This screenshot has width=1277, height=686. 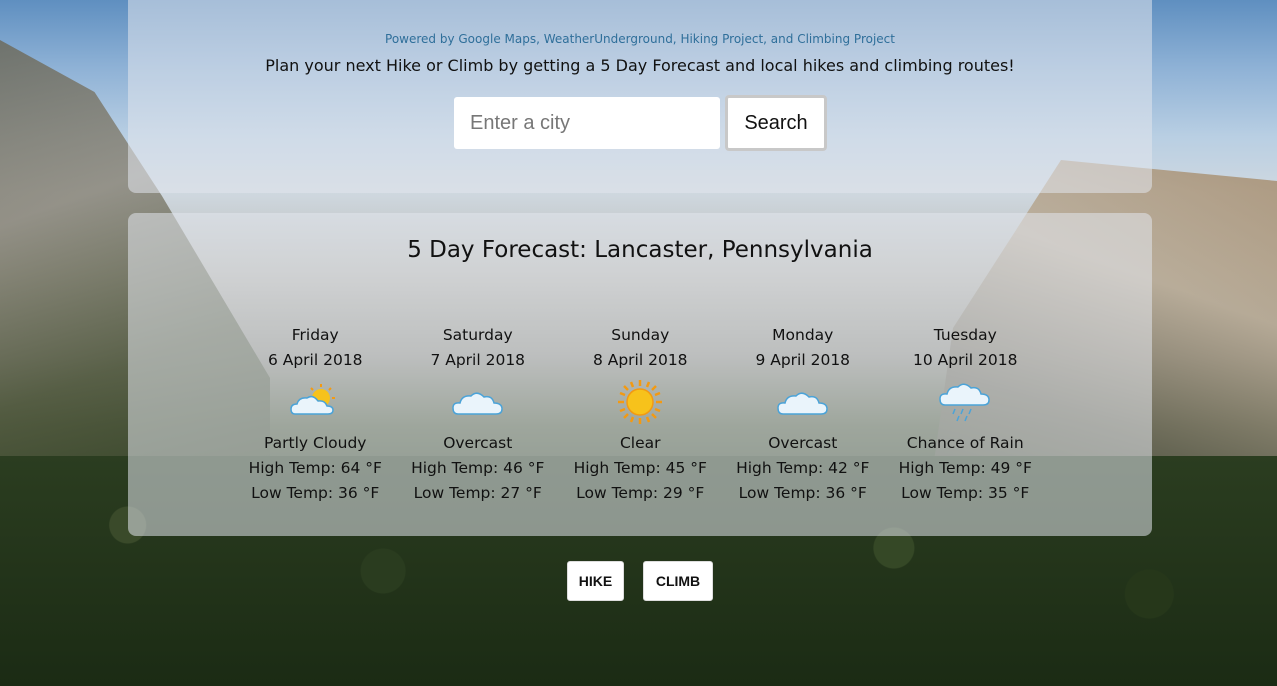 What do you see at coordinates (595, 581) in the screenshot?
I see `hike-button: HIKE` at bounding box center [595, 581].